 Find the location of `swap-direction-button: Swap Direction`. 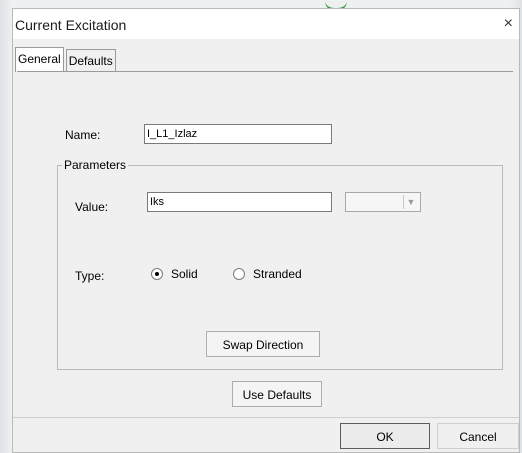

swap-direction-button: Swap Direction is located at coordinates (263, 344).